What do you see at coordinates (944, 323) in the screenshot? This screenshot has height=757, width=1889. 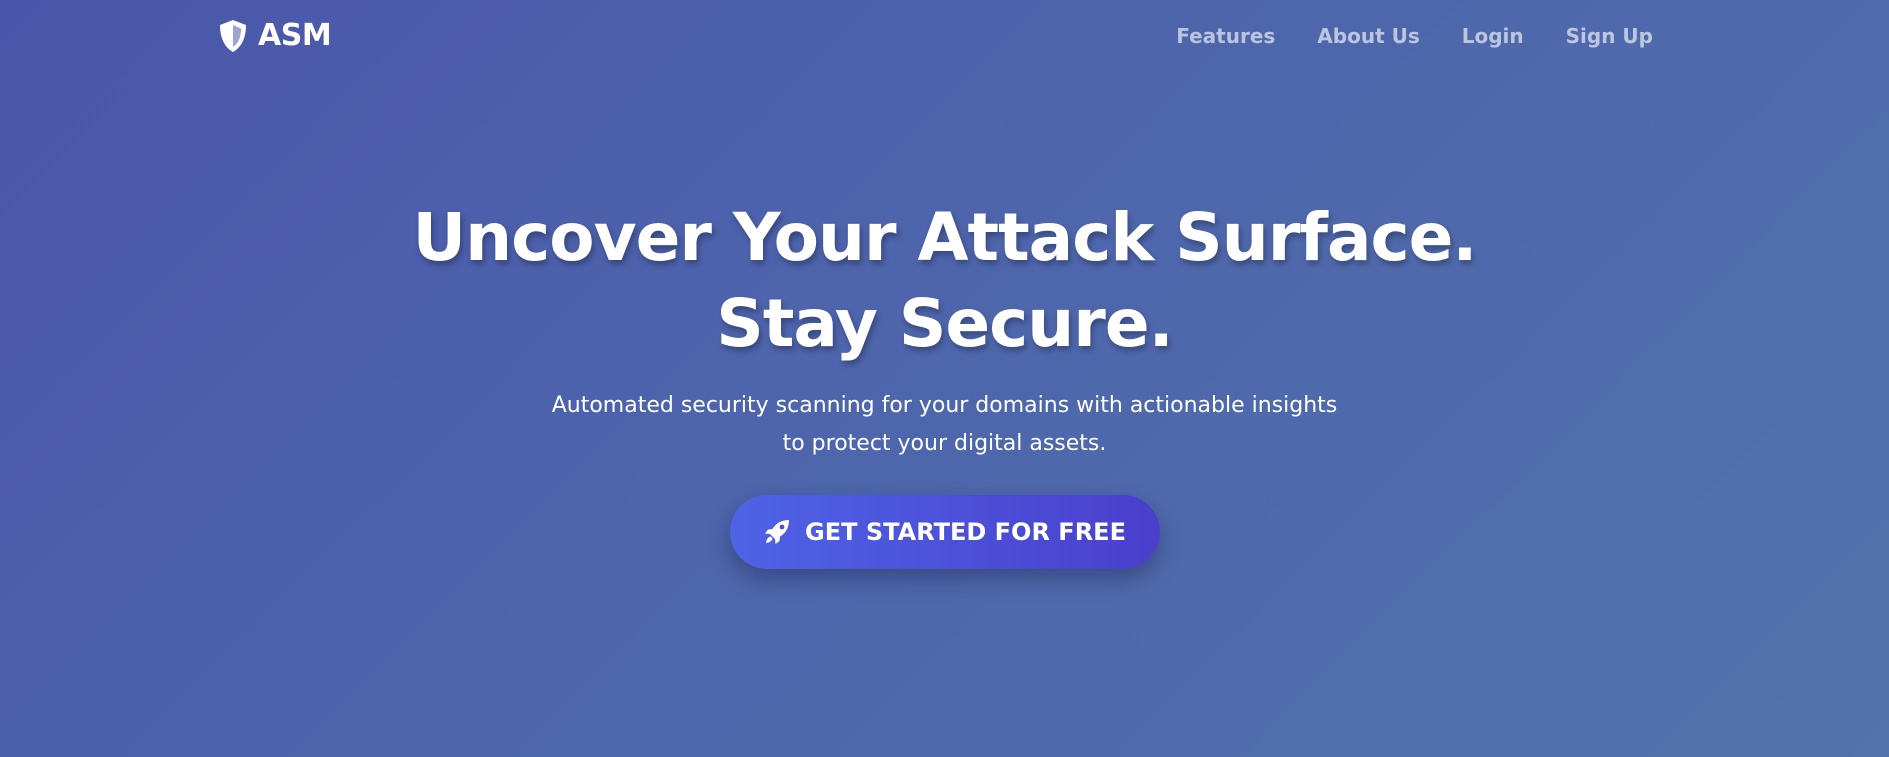 I see `hero-title-line-2: Stay Secure.` at bounding box center [944, 323].